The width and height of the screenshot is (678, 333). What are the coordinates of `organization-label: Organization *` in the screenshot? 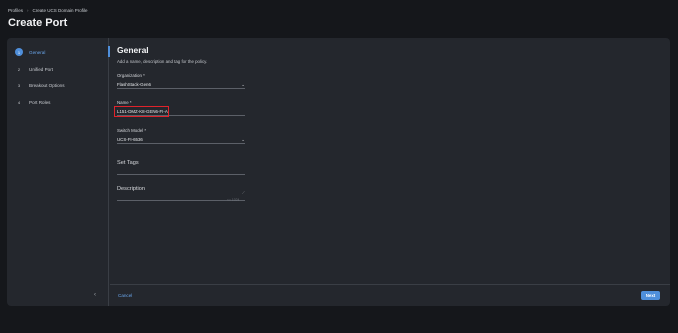 It's located at (131, 75).